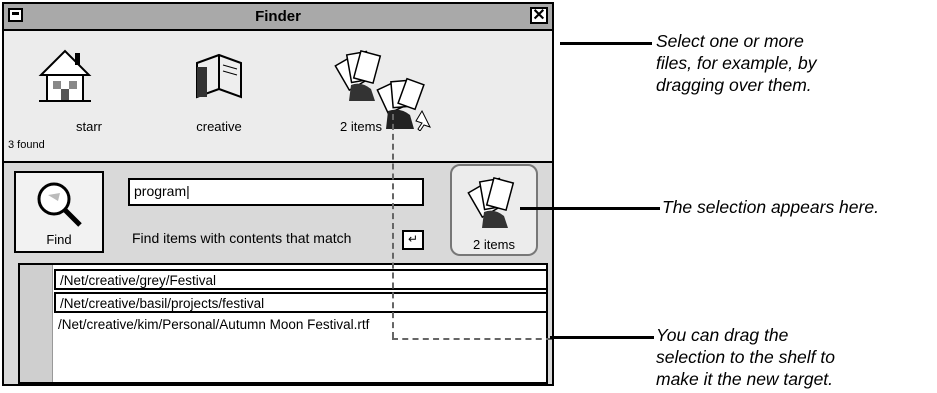 The width and height of the screenshot is (937, 393). Describe the element at coordinates (219, 126) in the screenshot. I see `shelf-item-label: creative` at that location.